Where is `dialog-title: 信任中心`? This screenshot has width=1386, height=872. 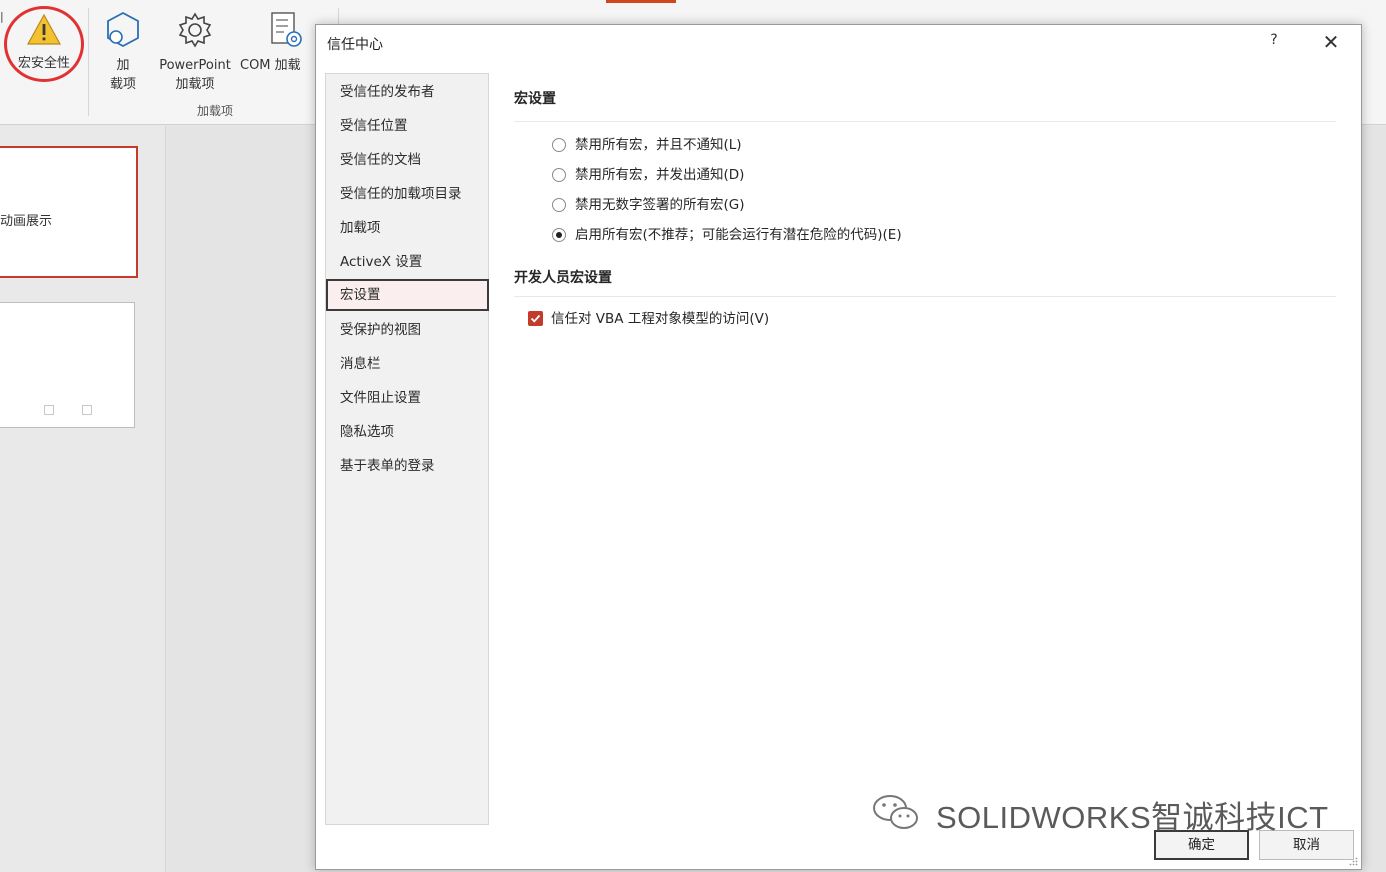
dialog-title: 信任中心 is located at coordinates (355, 45).